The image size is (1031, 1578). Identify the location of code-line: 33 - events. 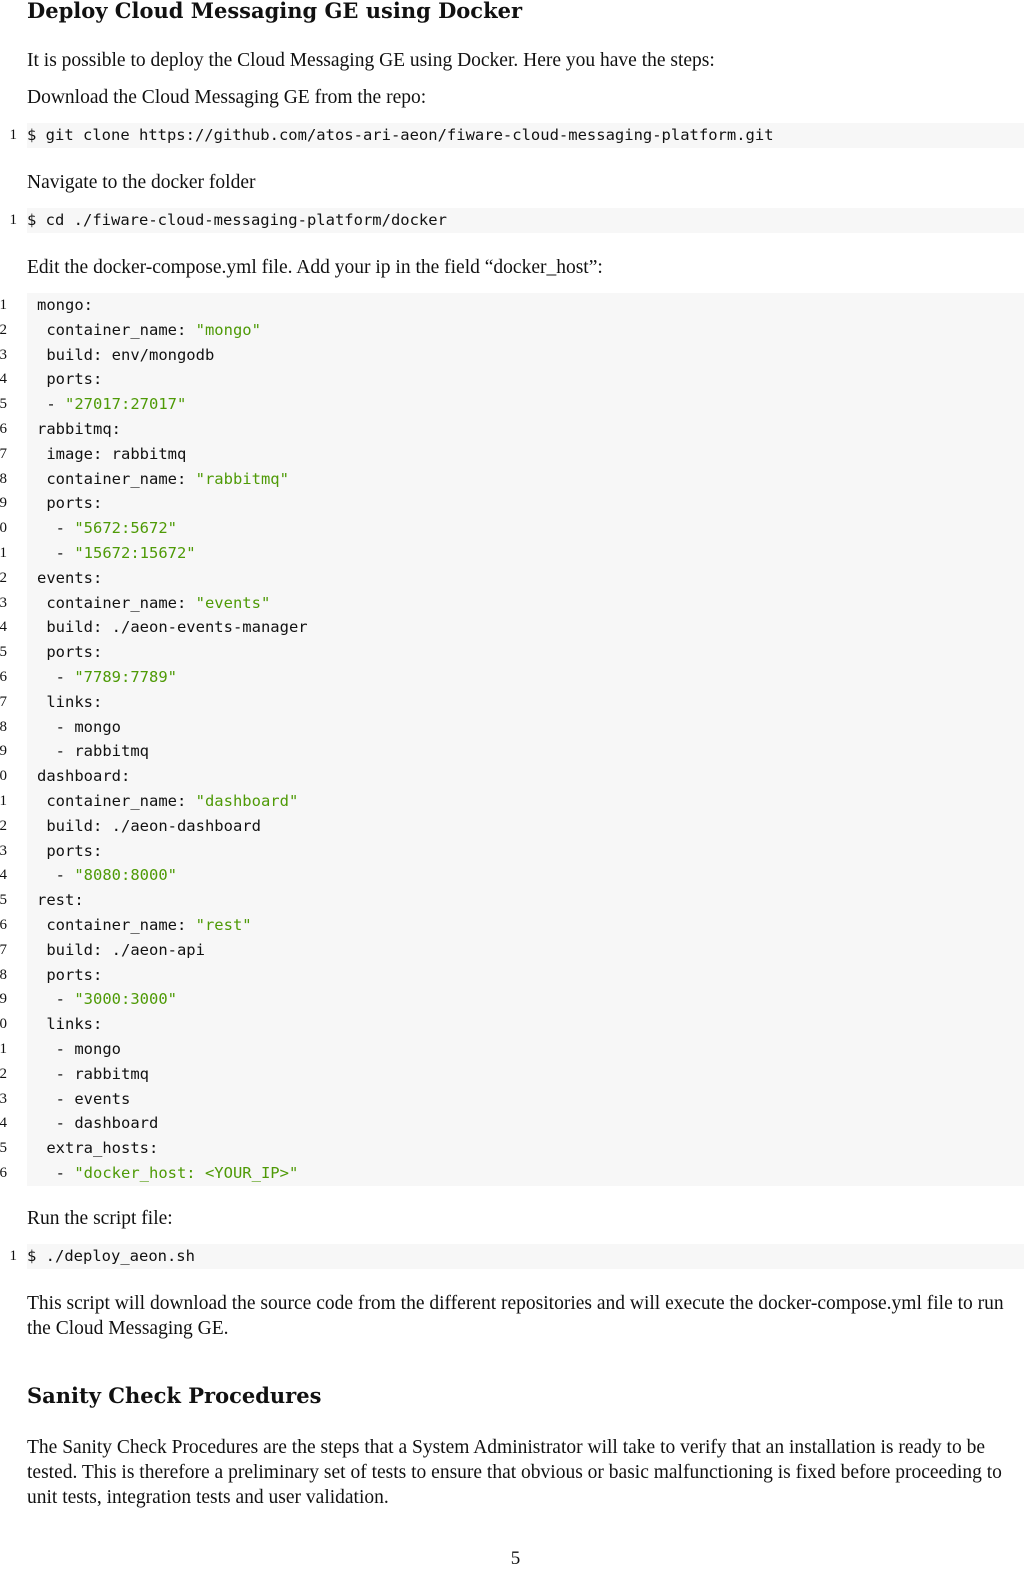
(512, 1099).